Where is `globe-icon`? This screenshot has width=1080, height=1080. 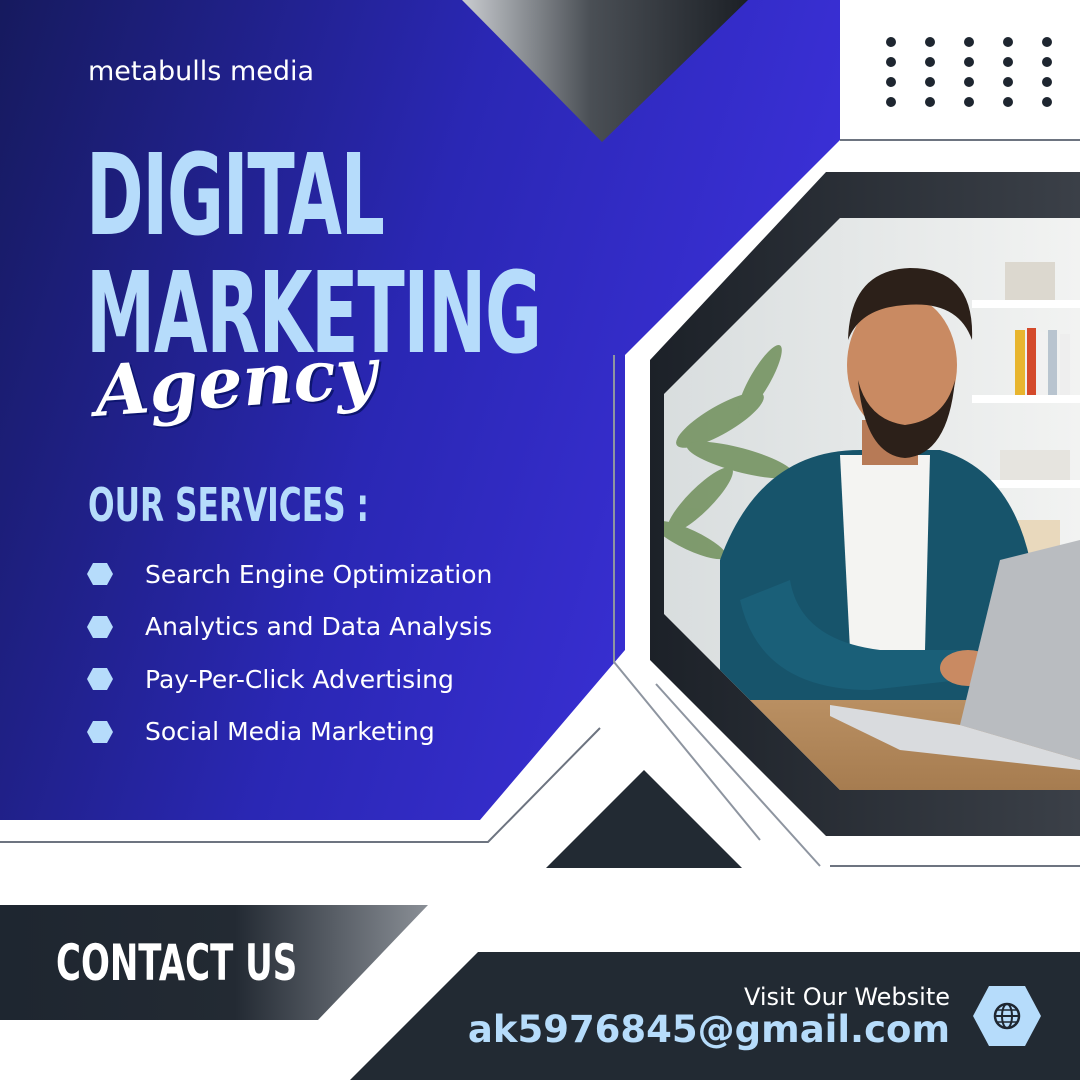 globe-icon is located at coordinates (1007, 1016).